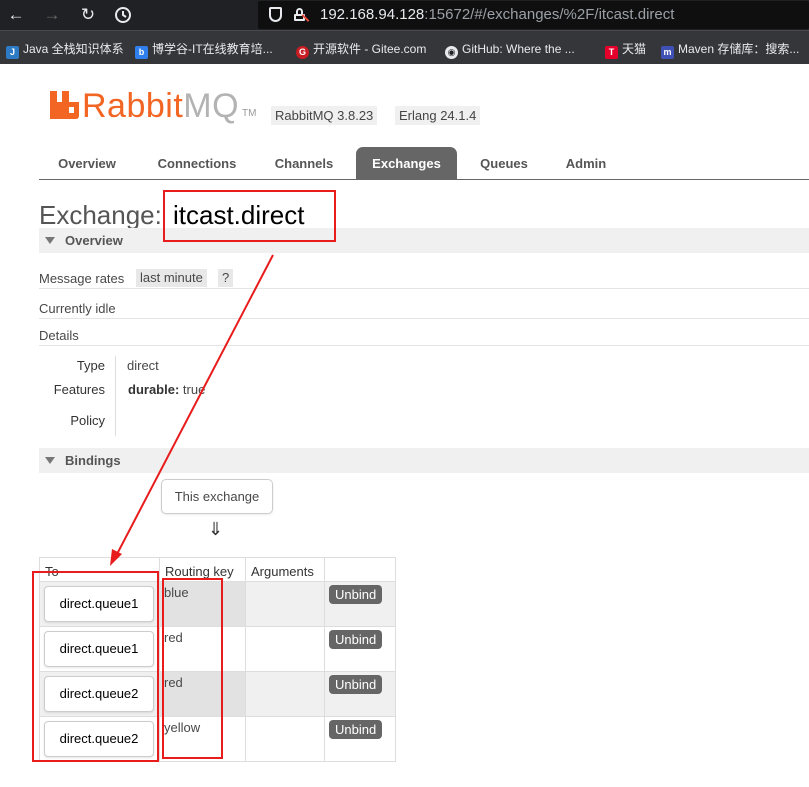 The height and width of the screenshot is (787, 809). What do you see at coordinates (16, 15) in the screenshot?
I see `back-arrow-icon: ←` at bounding box center [16, 15].